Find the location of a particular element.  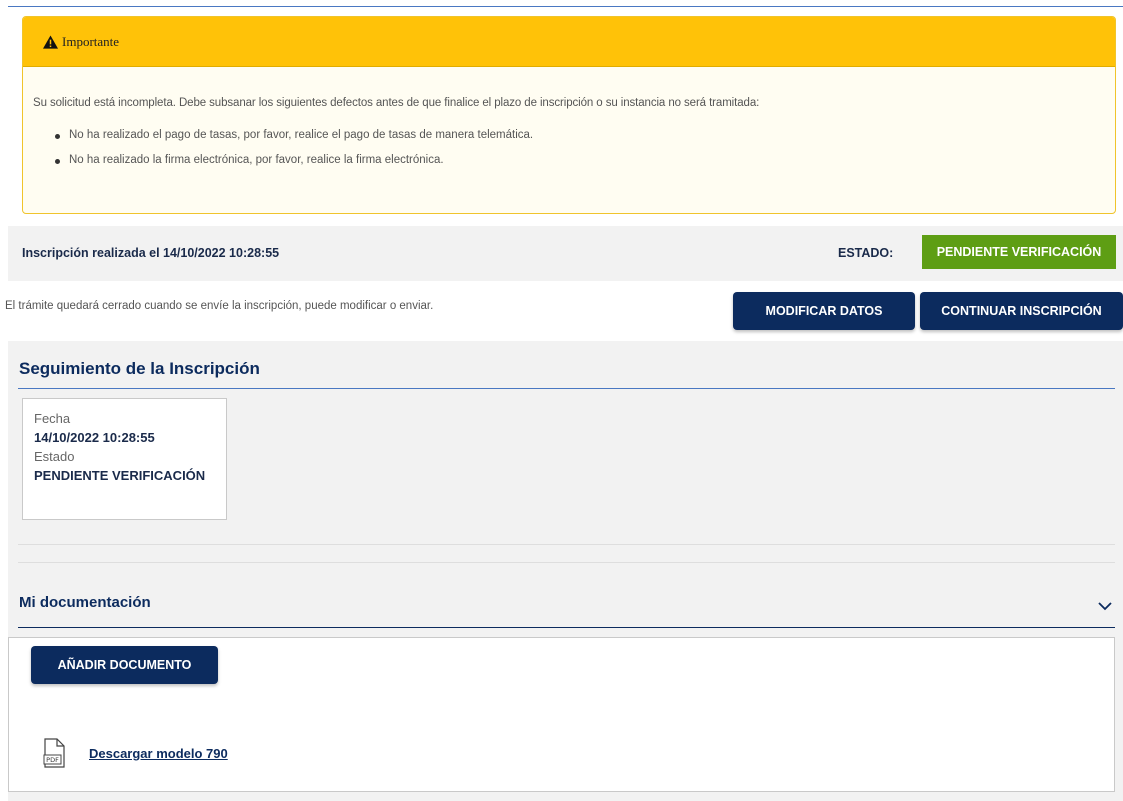

tracking-title: Seguimiento de la Inscripción is located at coordinates (139, 368).